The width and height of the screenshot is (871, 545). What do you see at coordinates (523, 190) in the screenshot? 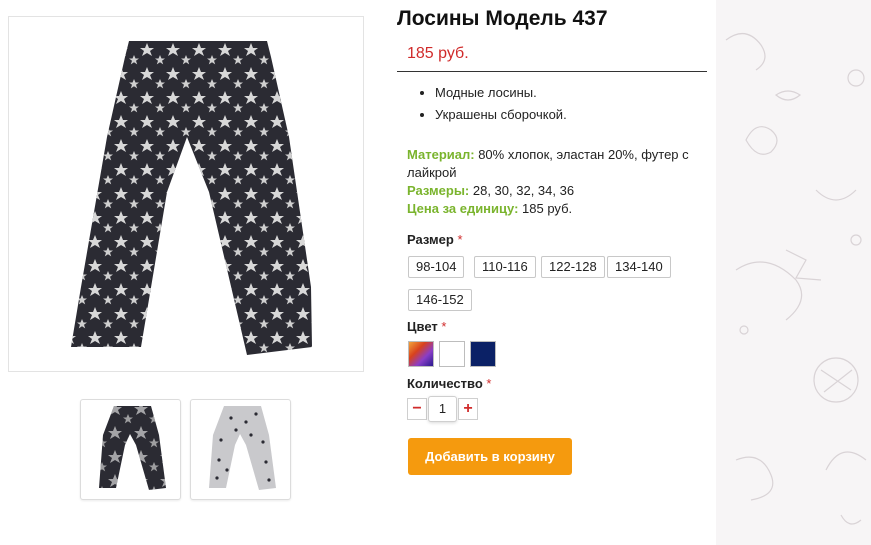
I see `sizes-value: 28, 30, 32, 34, 36` at bounding box center [523, 190].